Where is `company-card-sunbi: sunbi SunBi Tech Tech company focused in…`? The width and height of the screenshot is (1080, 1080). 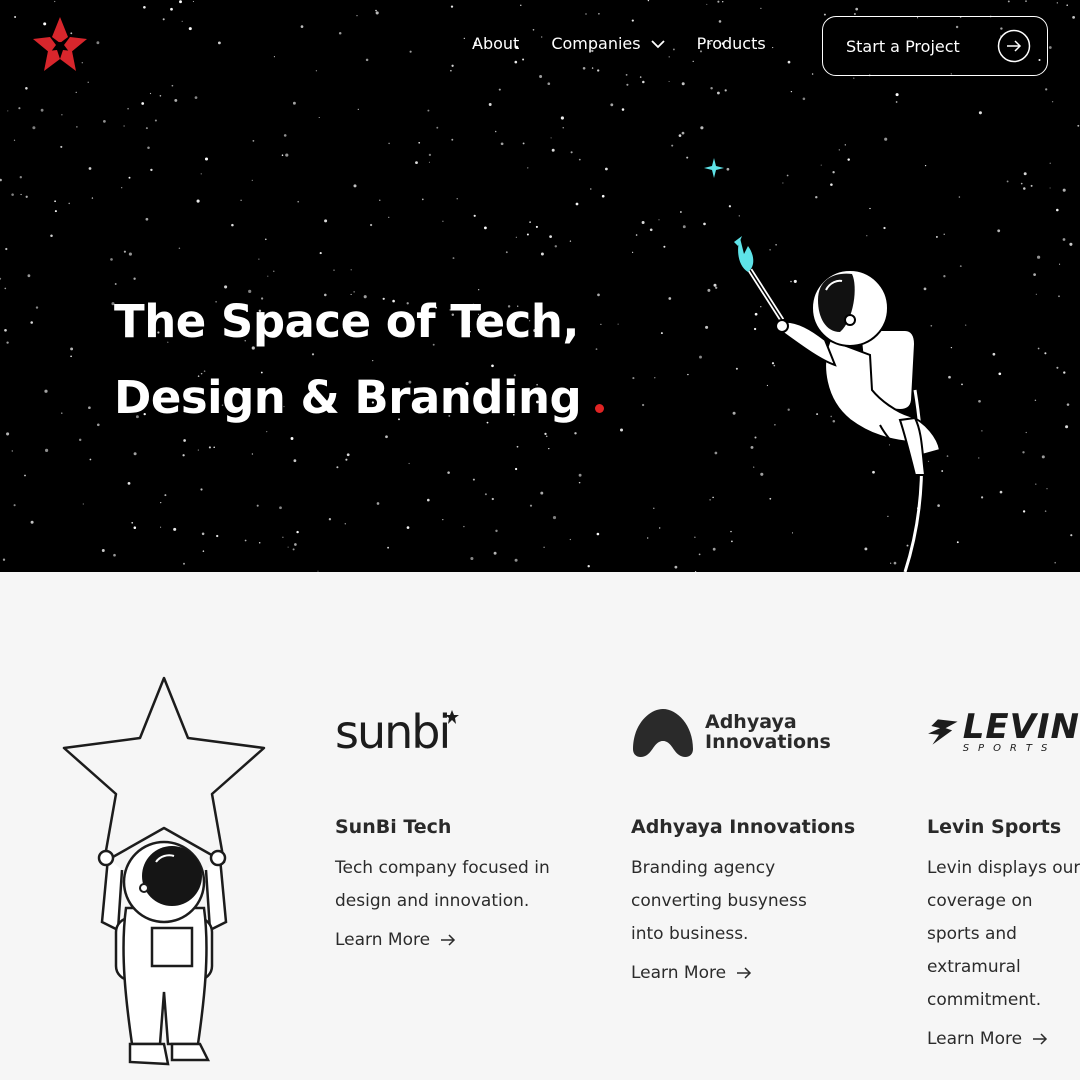 company-card-sunbi: sunbi SunBi Tech Tech company focused in… is located at coordinates (465, 825).